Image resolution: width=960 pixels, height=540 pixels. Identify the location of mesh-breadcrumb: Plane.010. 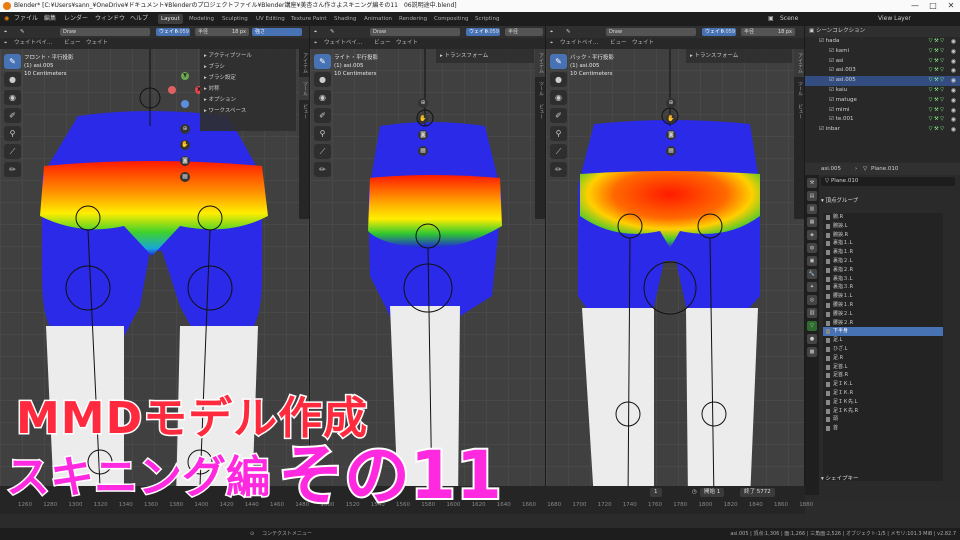
(884, 169).